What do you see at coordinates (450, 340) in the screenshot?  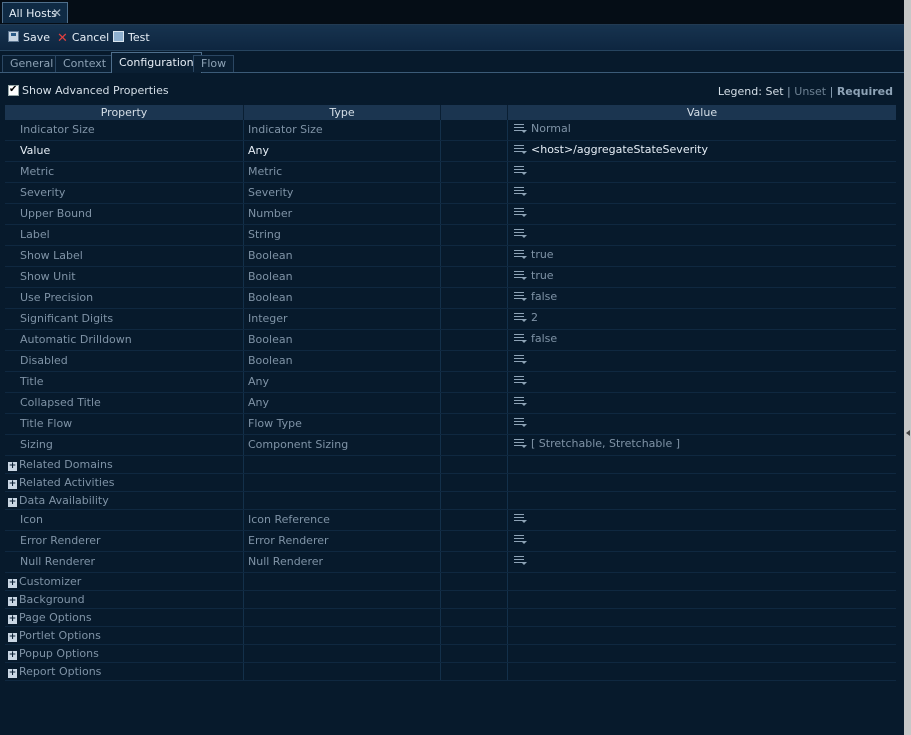 I see `property-row: Automatic Drilldown Boolean false` at bounding box center [450, 340].